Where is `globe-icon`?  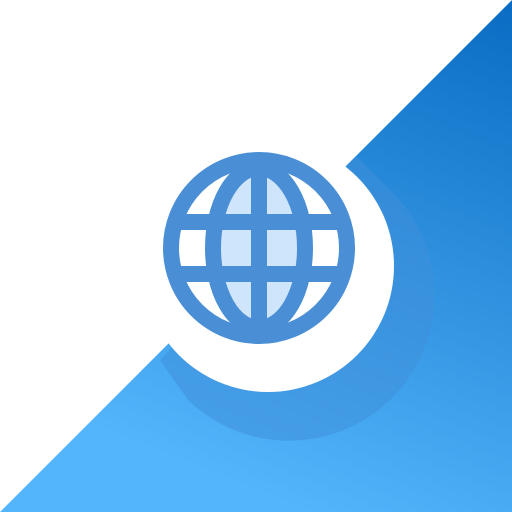 globe-icon is located at coordinates (259, 248).